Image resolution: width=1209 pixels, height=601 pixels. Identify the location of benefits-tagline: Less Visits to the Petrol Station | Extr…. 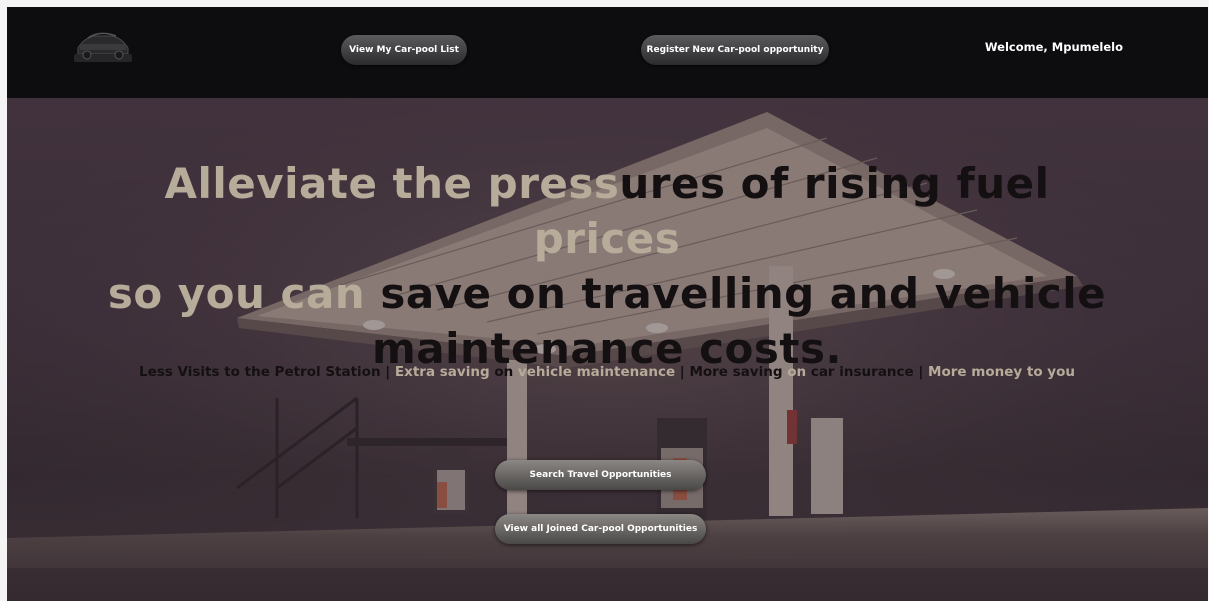
(607, 372).